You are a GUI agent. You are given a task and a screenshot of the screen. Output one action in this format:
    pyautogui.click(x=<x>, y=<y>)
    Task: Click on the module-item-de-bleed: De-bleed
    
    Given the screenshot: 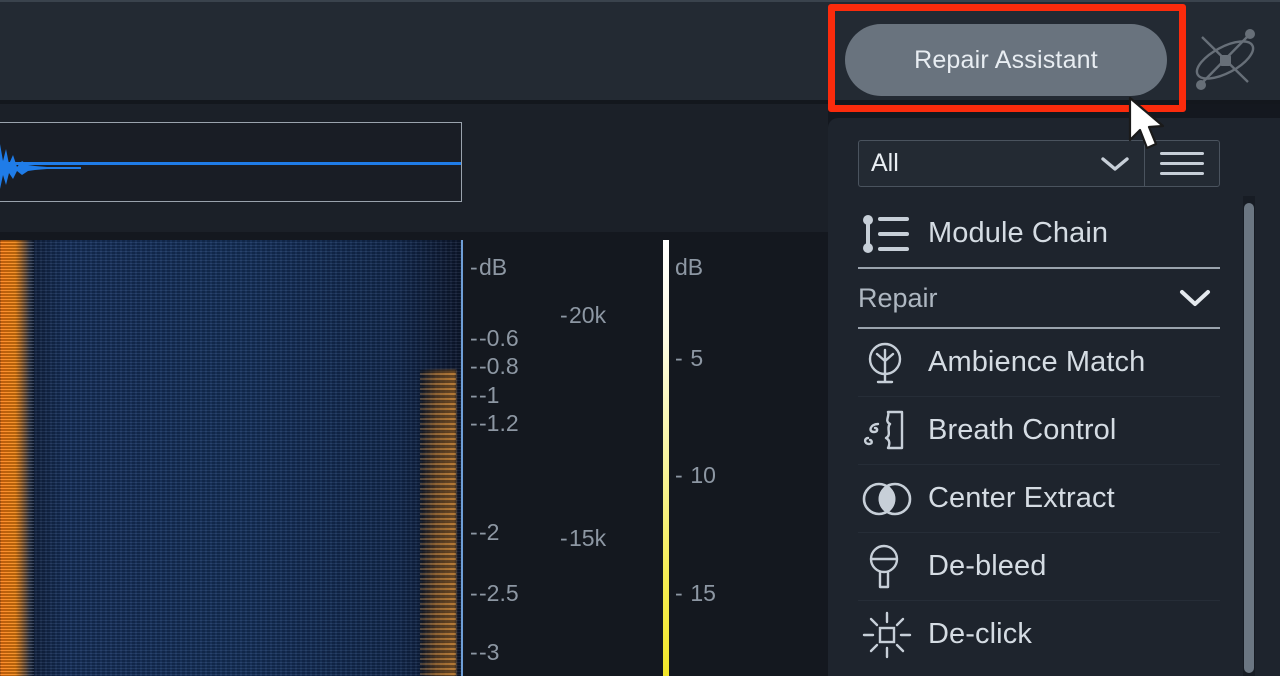 What is the action you would take?
    pyautogui.click(x=1054, y=566)
    